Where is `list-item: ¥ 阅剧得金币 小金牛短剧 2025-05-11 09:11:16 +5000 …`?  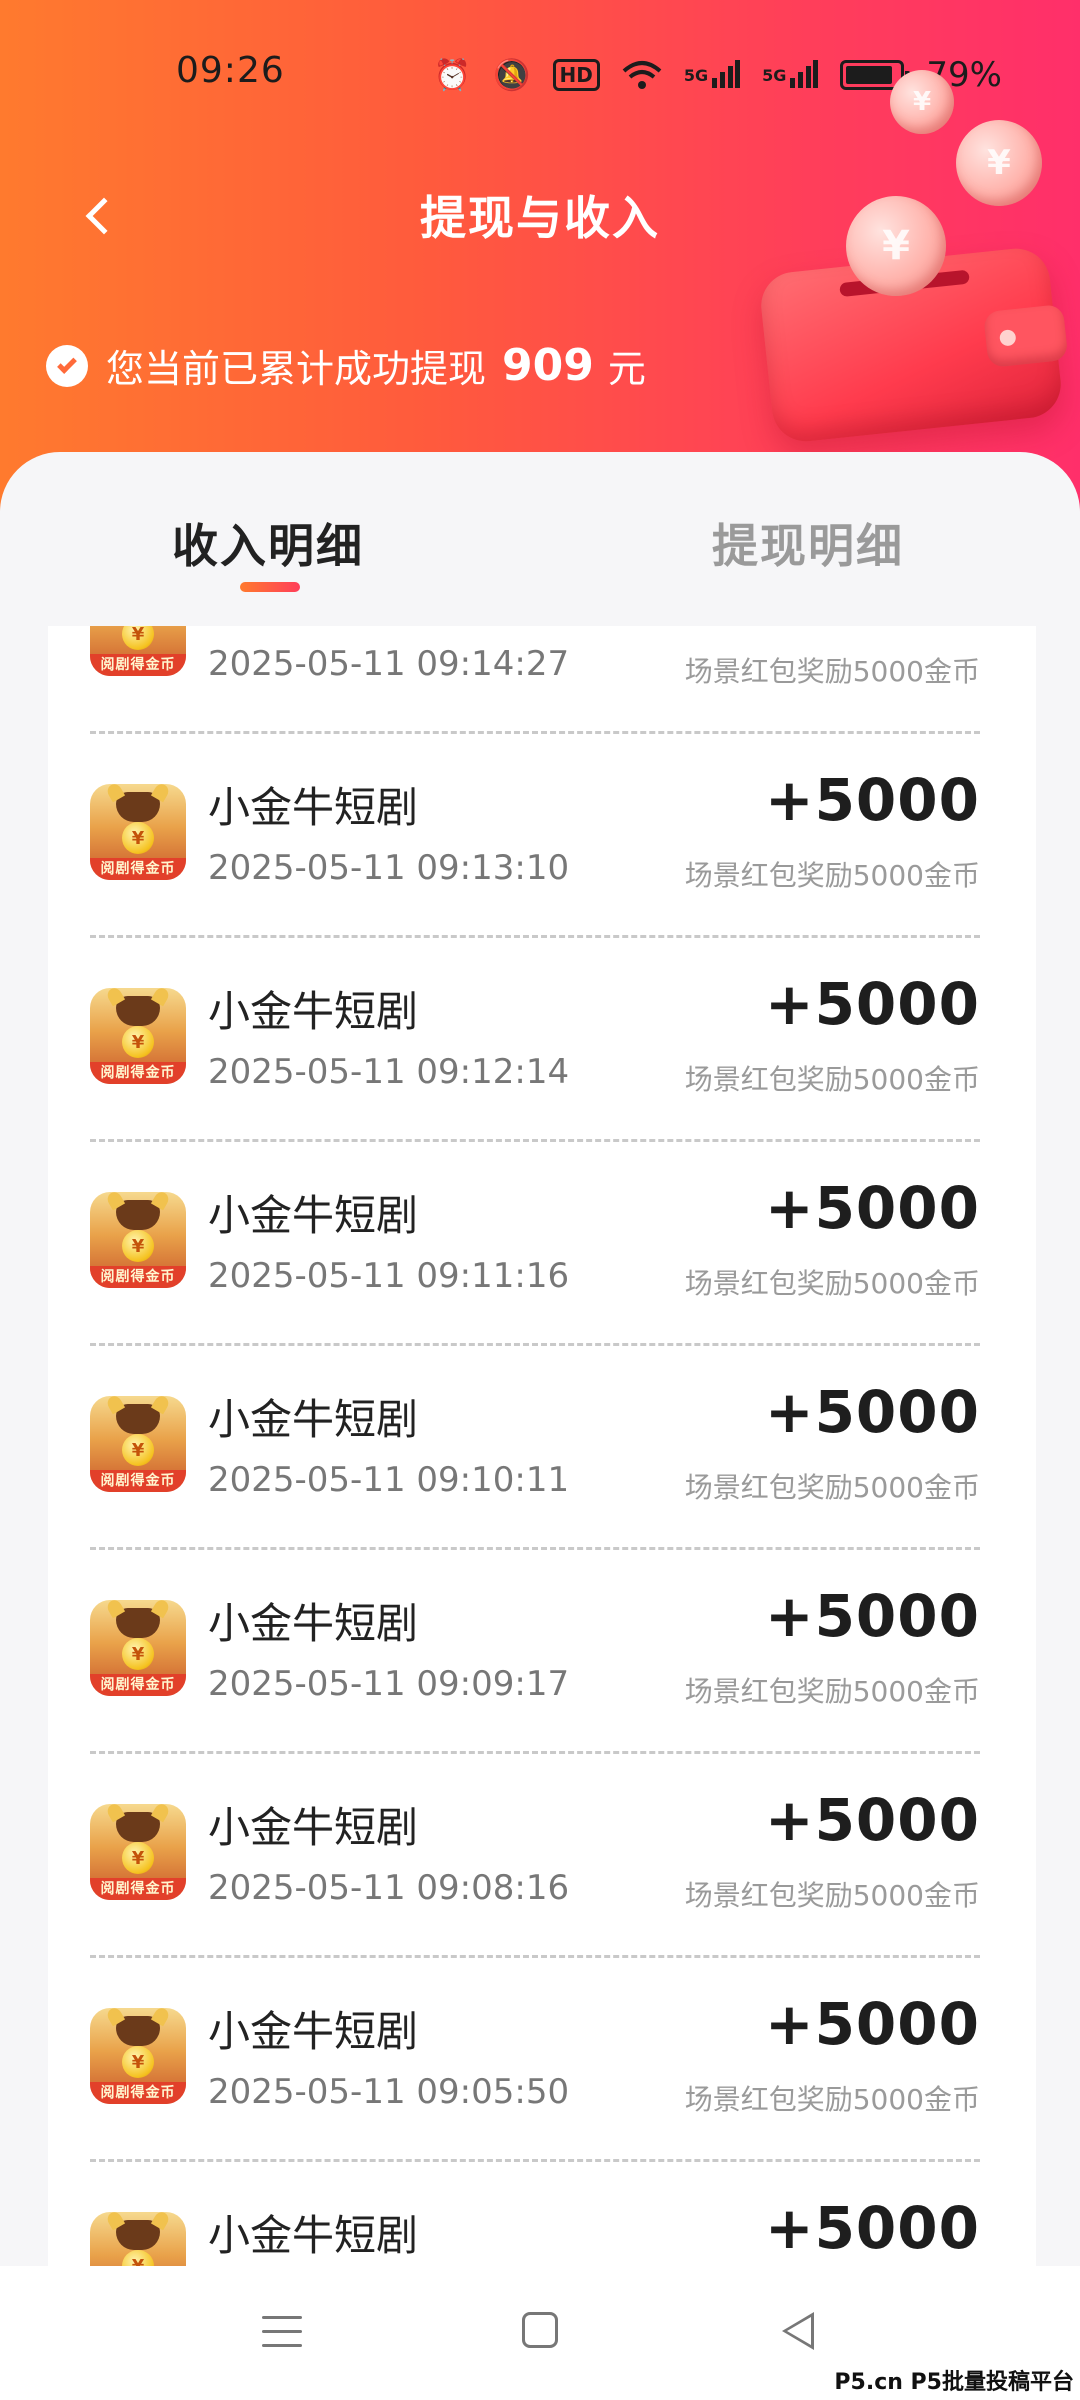 list-item: ¥ 阅剧得金币 小金牛短剧 2025-05-11 09:11:16 +5000 … is located at coordinates (535, 1244).